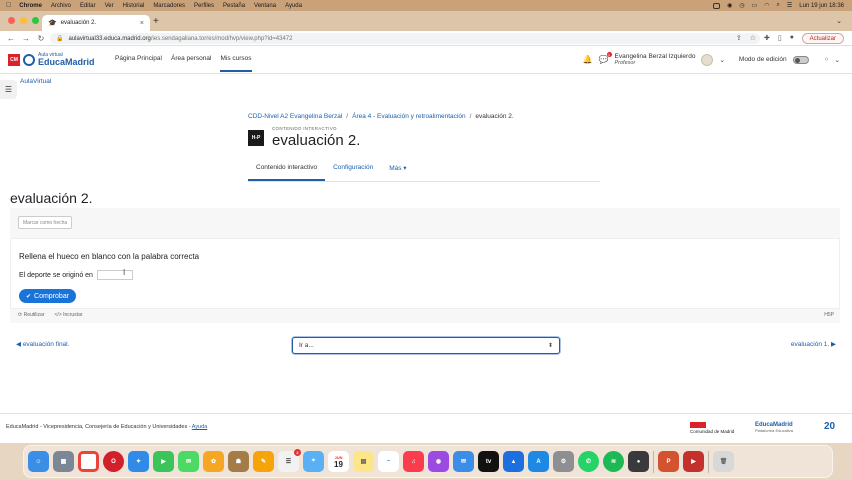 Image resolution: width=852 pixels, height=480 pixels. Describe the element at coordinates (753, 38) in the screenshot. I see `bookmark-star-icon: ☆` at that location.